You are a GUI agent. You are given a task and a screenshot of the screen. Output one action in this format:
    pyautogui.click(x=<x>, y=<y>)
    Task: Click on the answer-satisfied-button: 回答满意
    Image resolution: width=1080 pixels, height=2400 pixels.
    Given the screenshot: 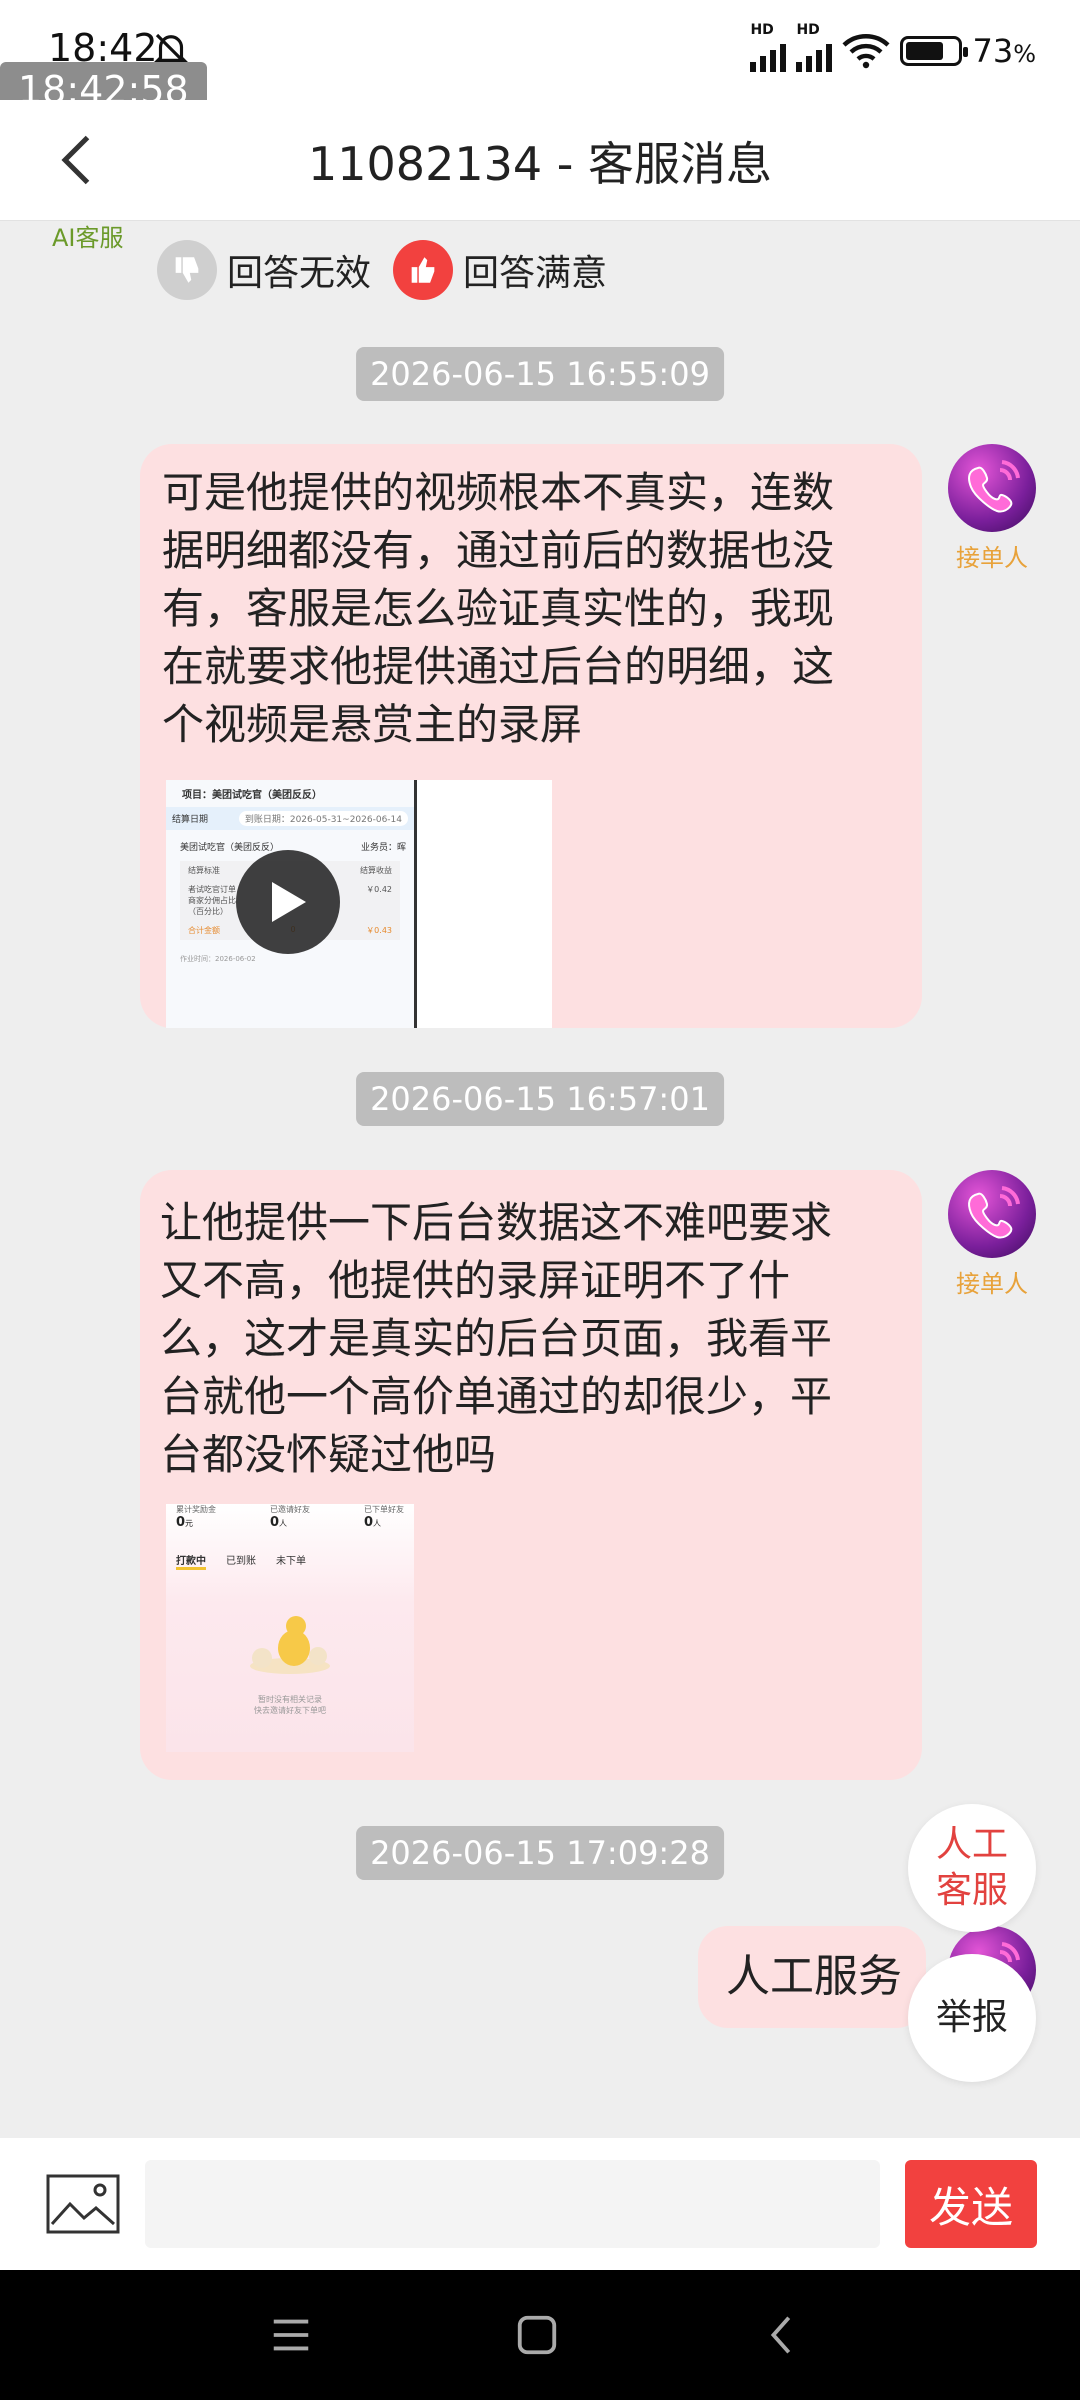 What is the action you would take?
    pyautogui.click(x=500, y=270)
    